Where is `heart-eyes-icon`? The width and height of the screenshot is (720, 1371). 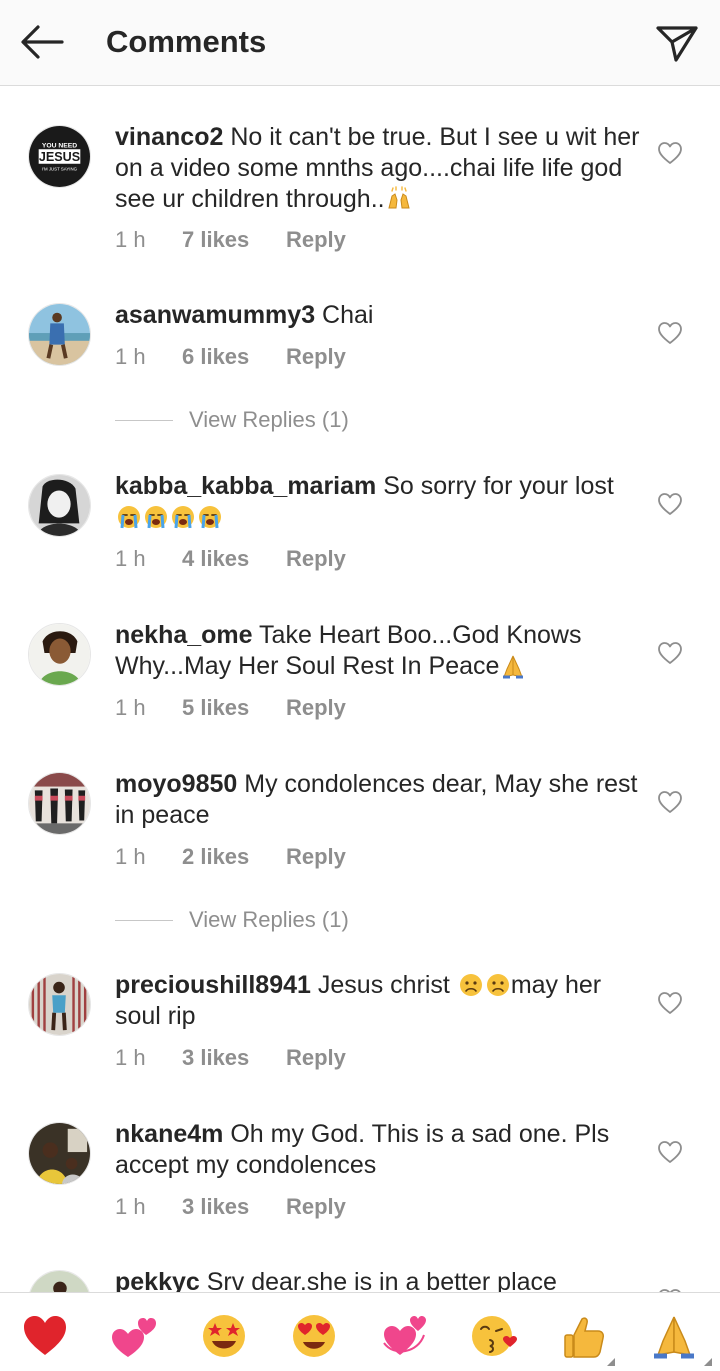
heart-eyes-icon is located at coordinates (314, 1336).